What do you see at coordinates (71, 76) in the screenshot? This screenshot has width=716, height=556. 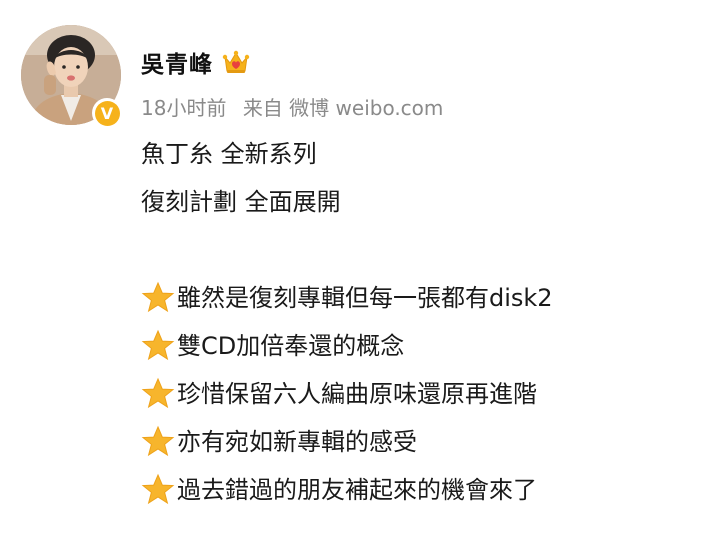 I see `avatar-container: V` at bounding box center [71, 76].